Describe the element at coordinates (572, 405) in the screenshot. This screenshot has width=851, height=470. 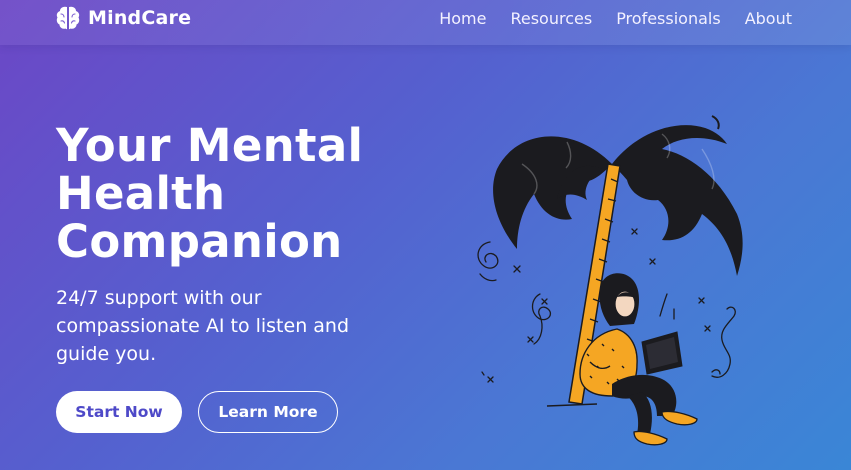
I see `ground-line` at that location.